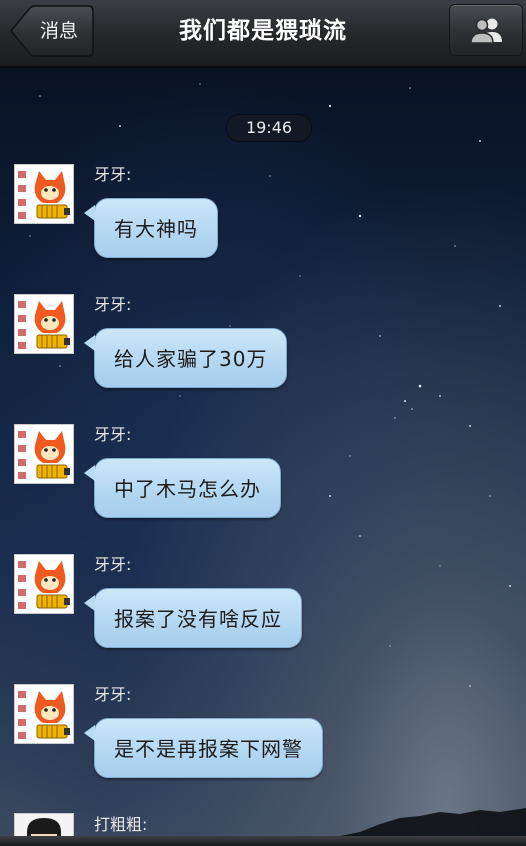 The height and width of the screenshot is (846, 526). I want to click on message-bubble: 中了木马怎么办, so click(182, 488).